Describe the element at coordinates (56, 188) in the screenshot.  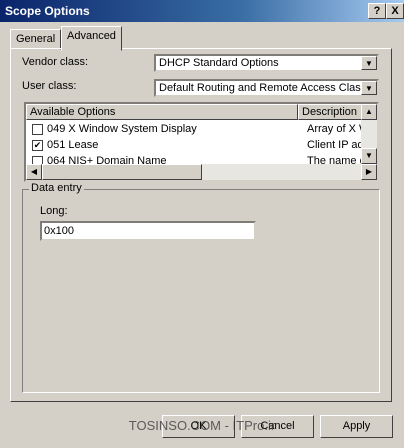
I see `data-entry-legend: Data entry` at that location.